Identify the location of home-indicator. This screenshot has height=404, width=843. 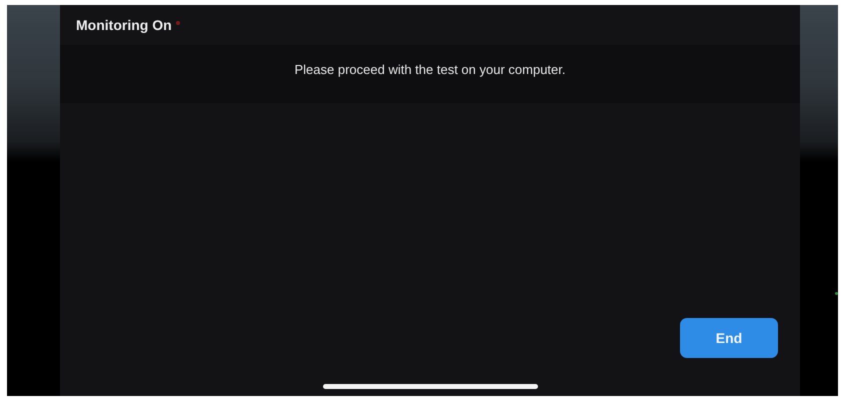
(430, 386).